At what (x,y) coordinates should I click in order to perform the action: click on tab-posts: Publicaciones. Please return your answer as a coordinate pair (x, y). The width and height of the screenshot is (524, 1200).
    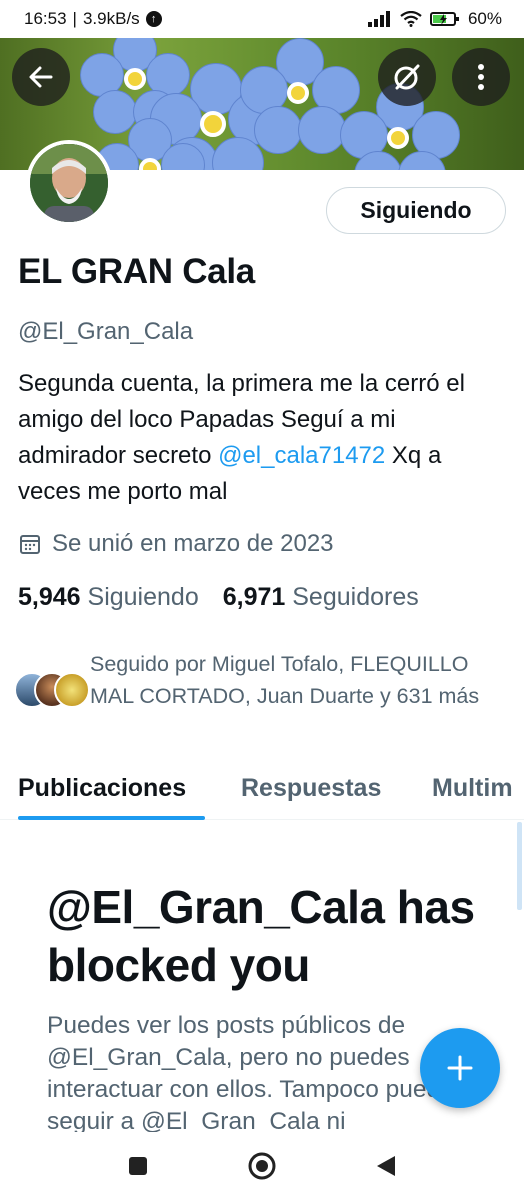
    Looking at the image, I should click on (102, 788).